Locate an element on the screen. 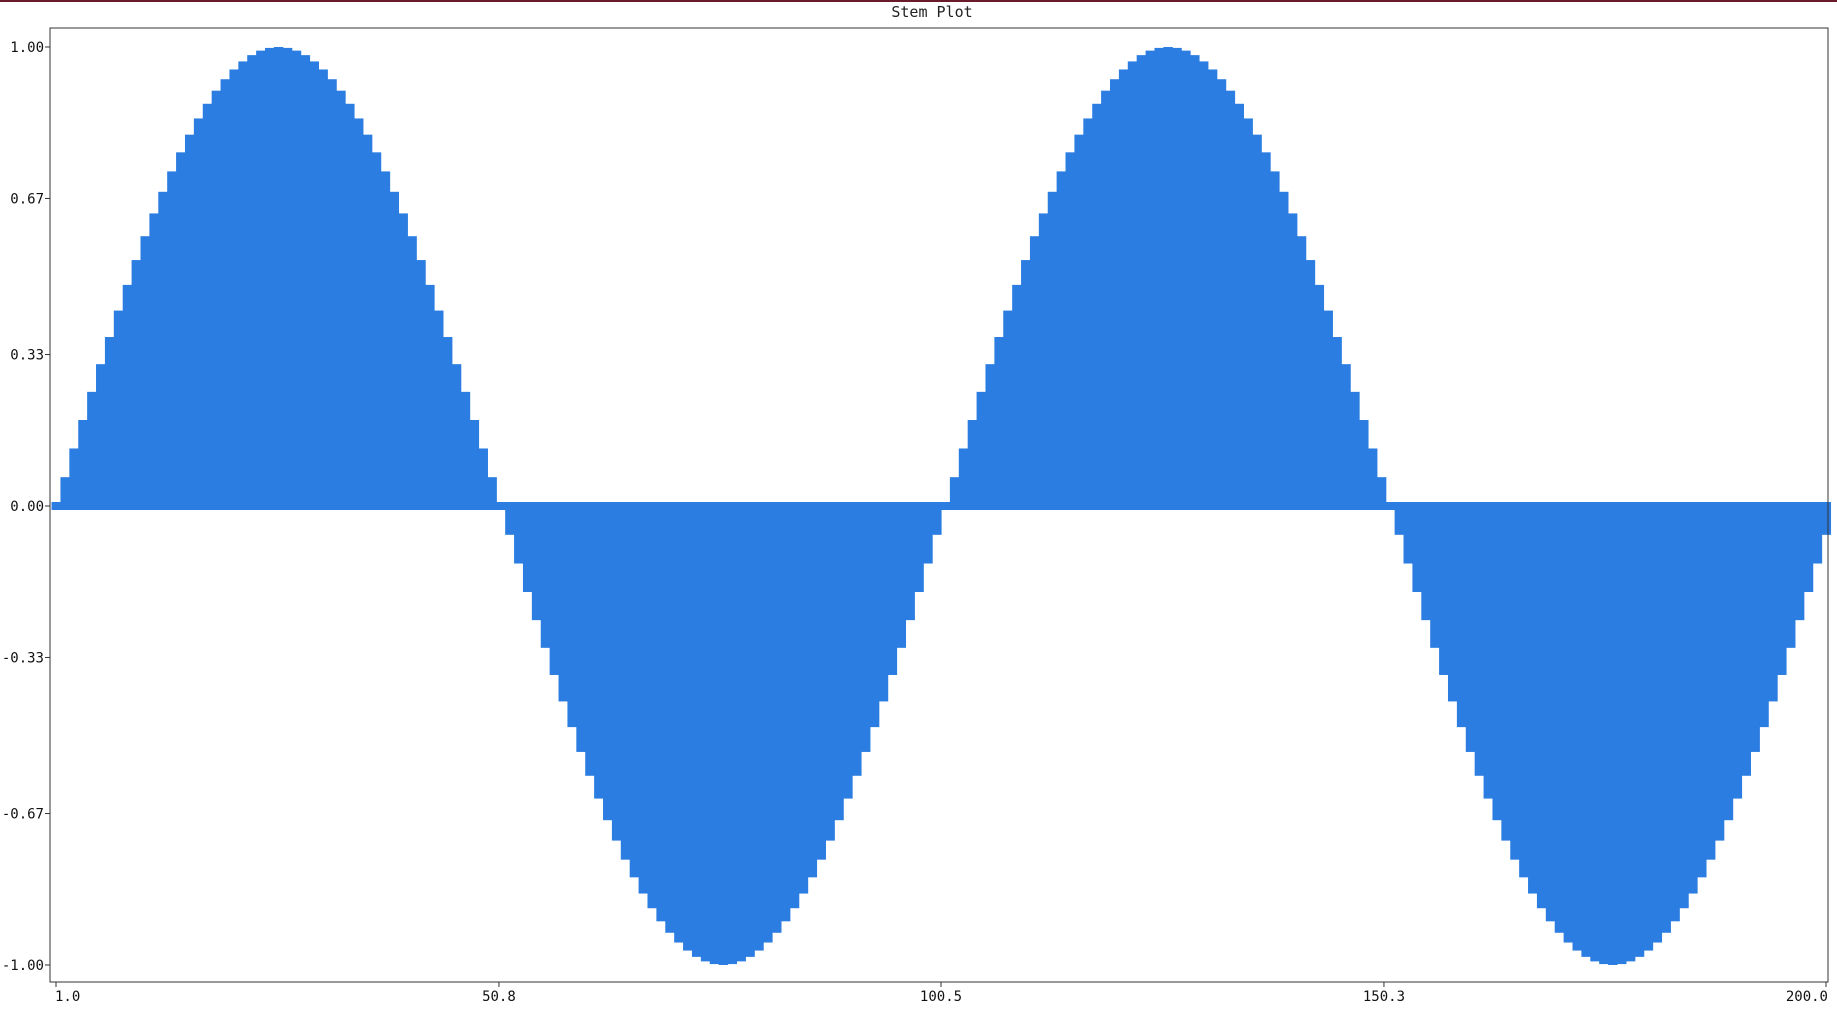 This screenshot has height=1010, width=1837. y-tick-label: -0.33 is located at coordinates (23, 658).